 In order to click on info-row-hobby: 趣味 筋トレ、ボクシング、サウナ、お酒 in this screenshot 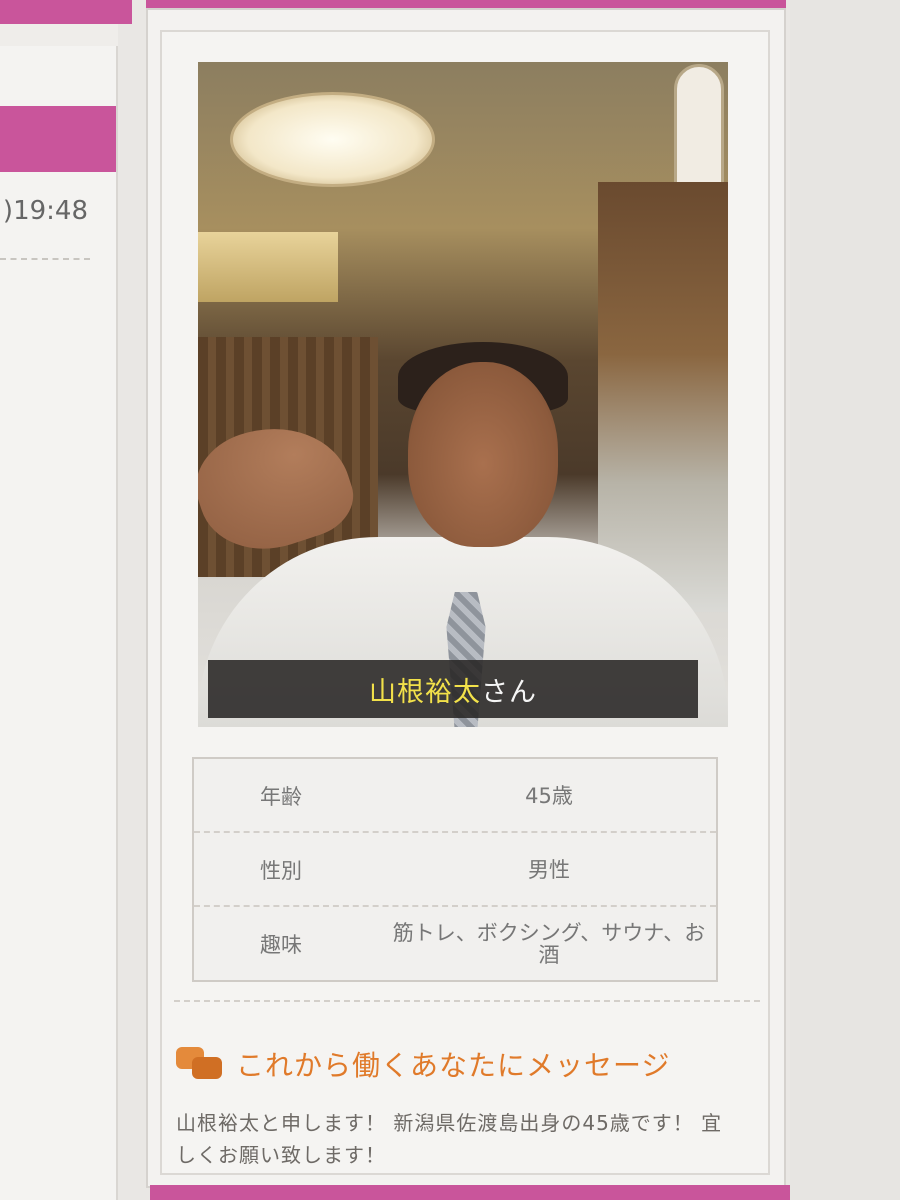, I will do `click(455, 944)`.